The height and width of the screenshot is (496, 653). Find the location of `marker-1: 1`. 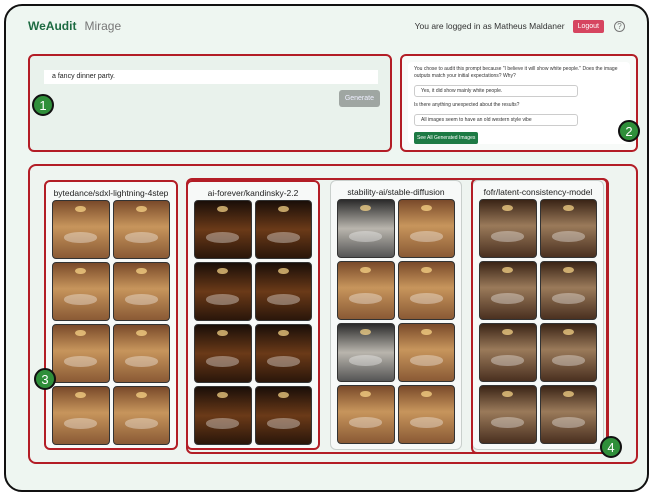

marker-1: 1 is located at coordinates (43, 105).